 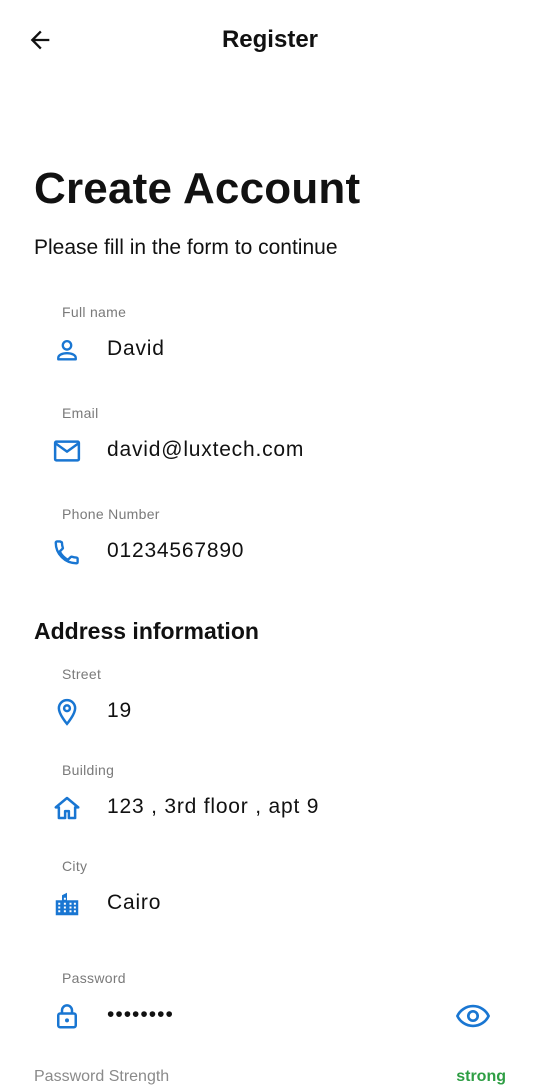 I want to click on phone-field: Phone Number 01234567890, so click(x=274, y=541).